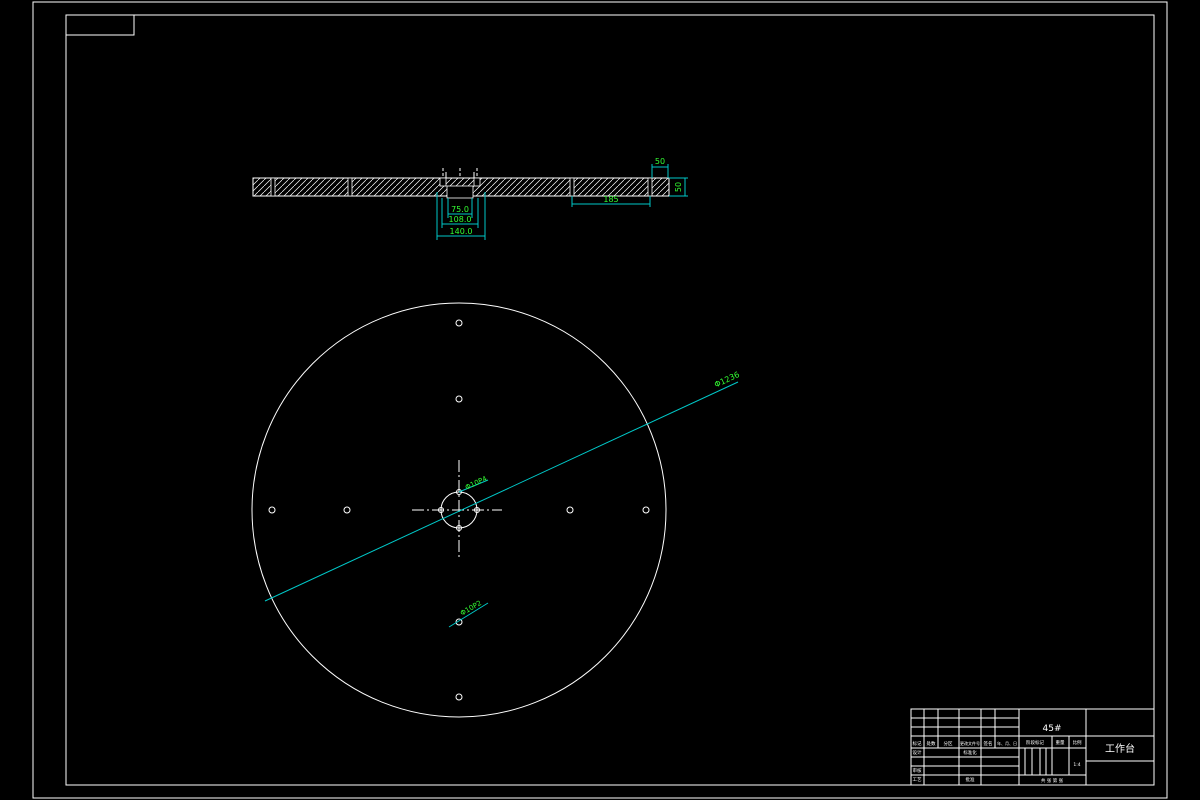  I want to click on label-change-doc: 更改文件号, so click(970, 743).